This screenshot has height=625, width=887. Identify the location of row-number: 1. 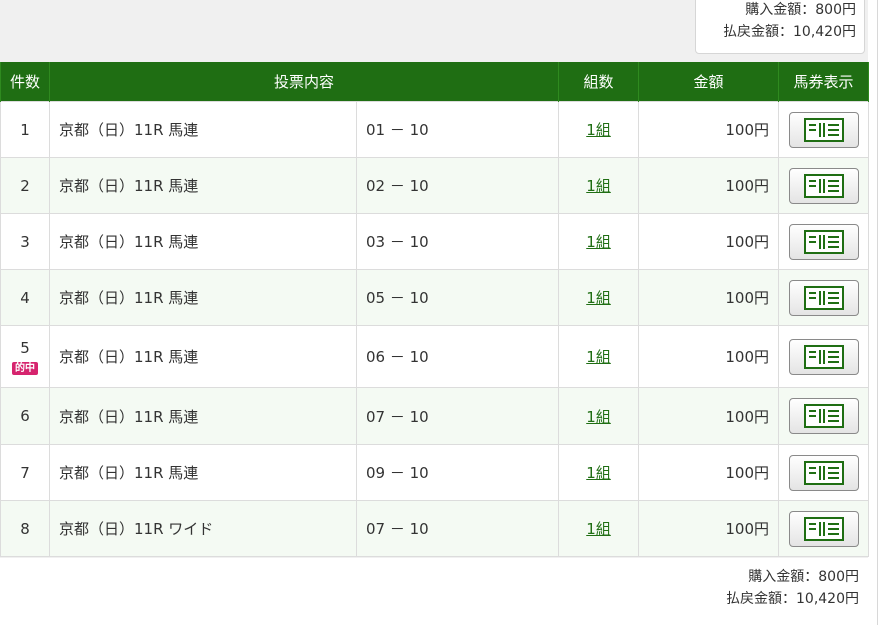
(25, 129).